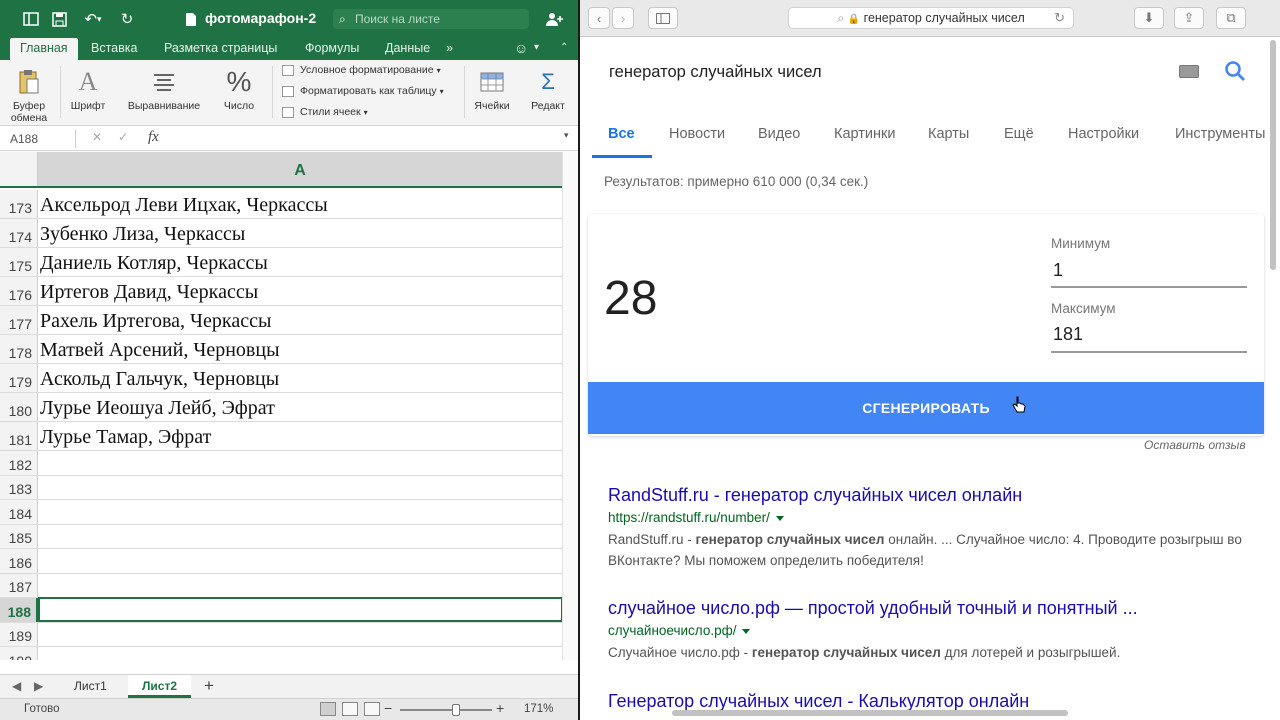  I want to click on row-number: 184, so click(19, 512).